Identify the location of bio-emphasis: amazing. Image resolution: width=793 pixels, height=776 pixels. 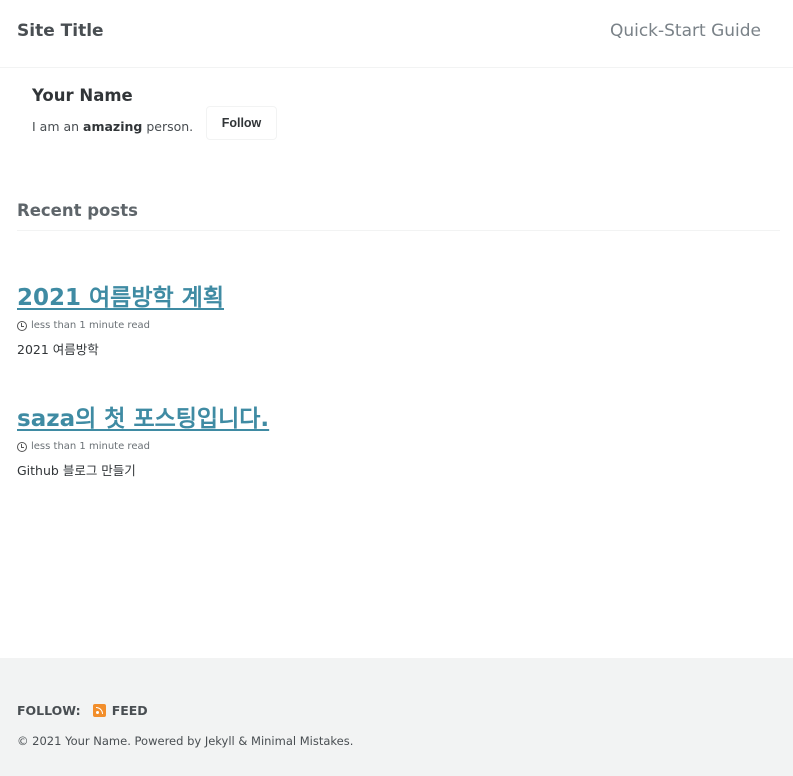
(113, 126).